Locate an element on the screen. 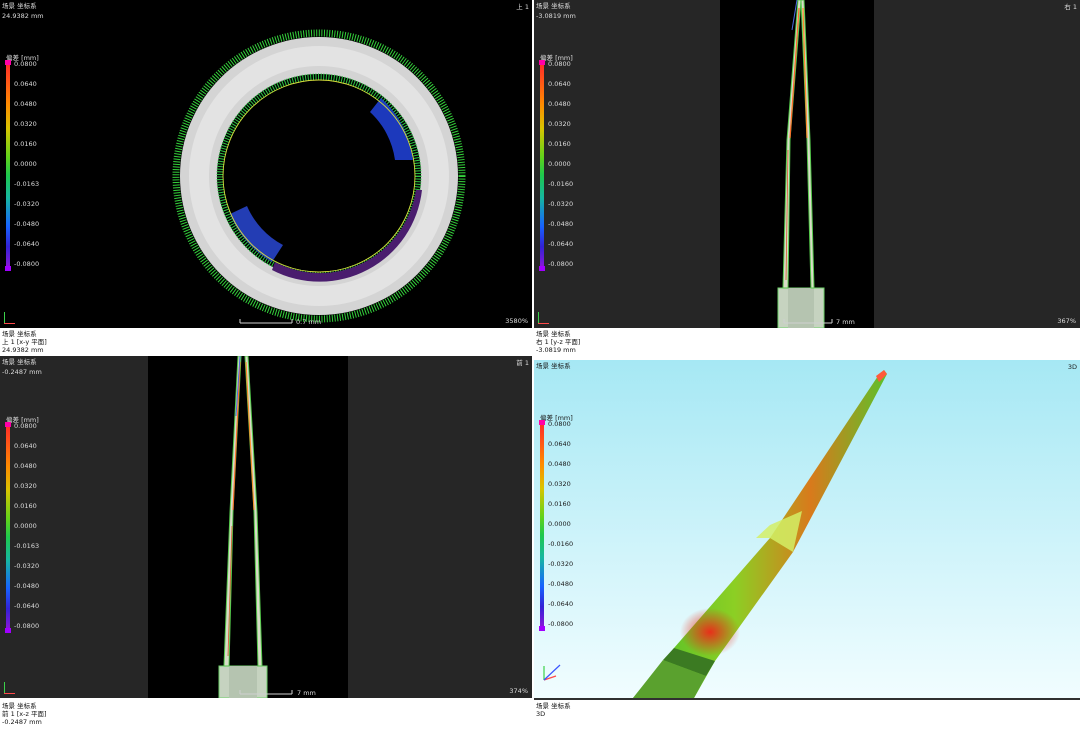 The height and width of the screenshot is (730, 1080). caption-line: -0.2487 mm is located at coordinates (22, 722).